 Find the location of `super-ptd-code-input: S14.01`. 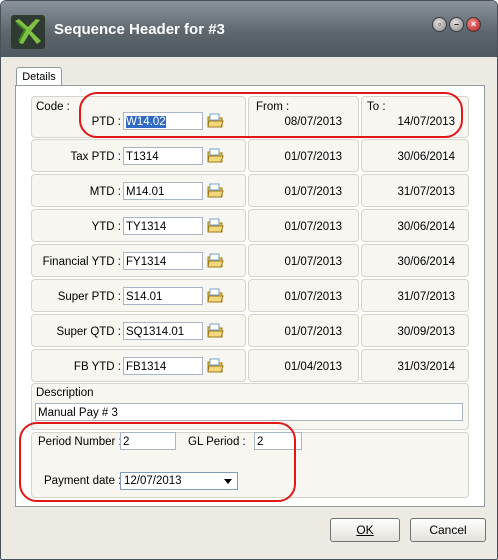

super-ptd-code-input: S14.01 is located at coordinates (163, 296).